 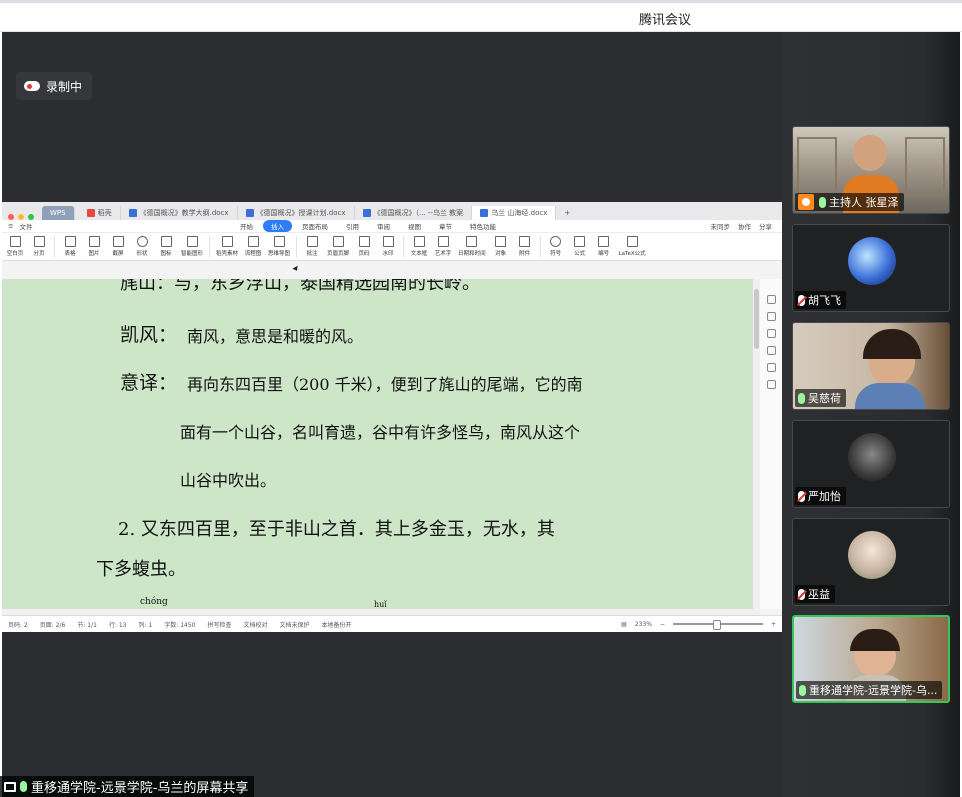 What do you see at coordinates (771, 299) in the screenshot?
I see `edit-icon` at bounding box center [771, 299].